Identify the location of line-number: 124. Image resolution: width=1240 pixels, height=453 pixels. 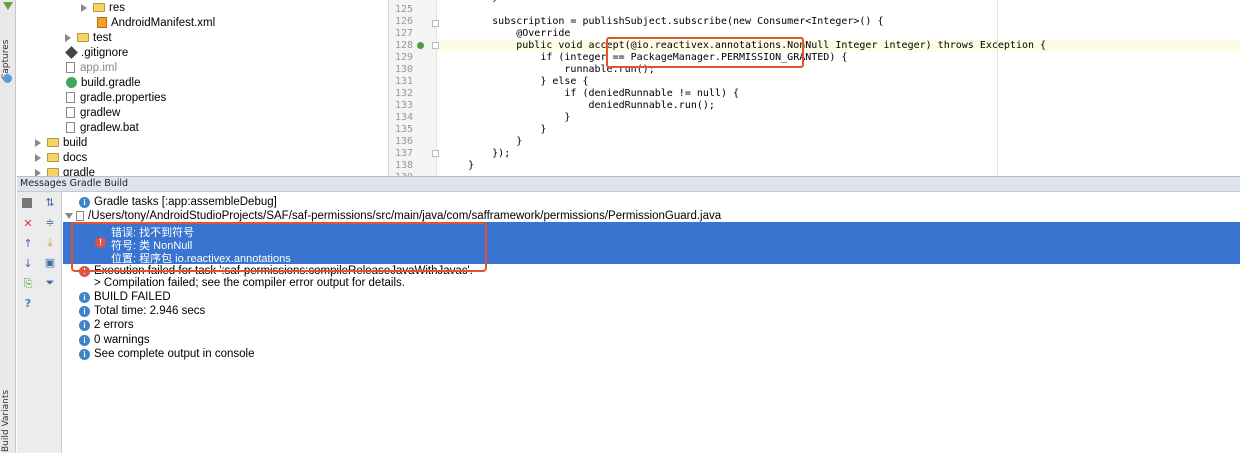
(403, 1).